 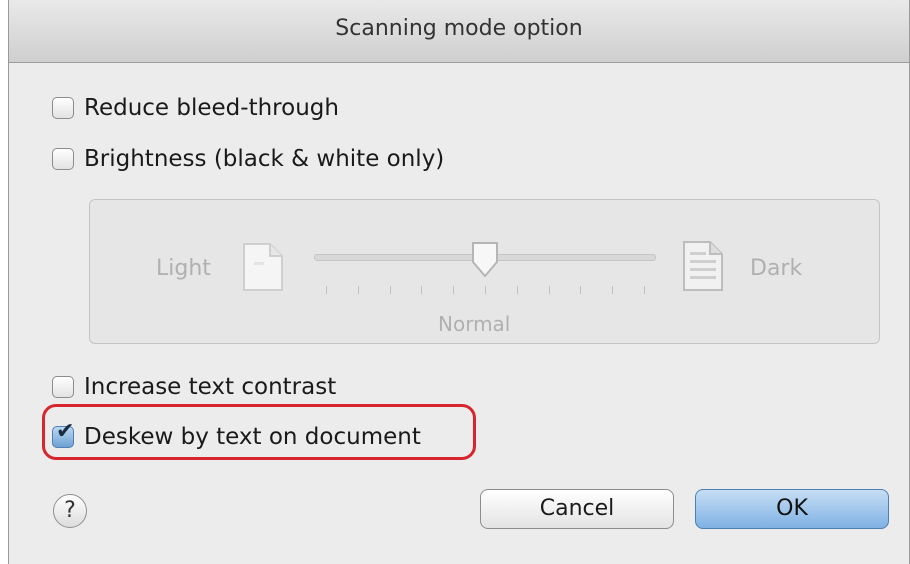 What do you see at coordinates (183, 268) in the screenshot?
I see `light-label: Light` at bounding box center [183, 268].